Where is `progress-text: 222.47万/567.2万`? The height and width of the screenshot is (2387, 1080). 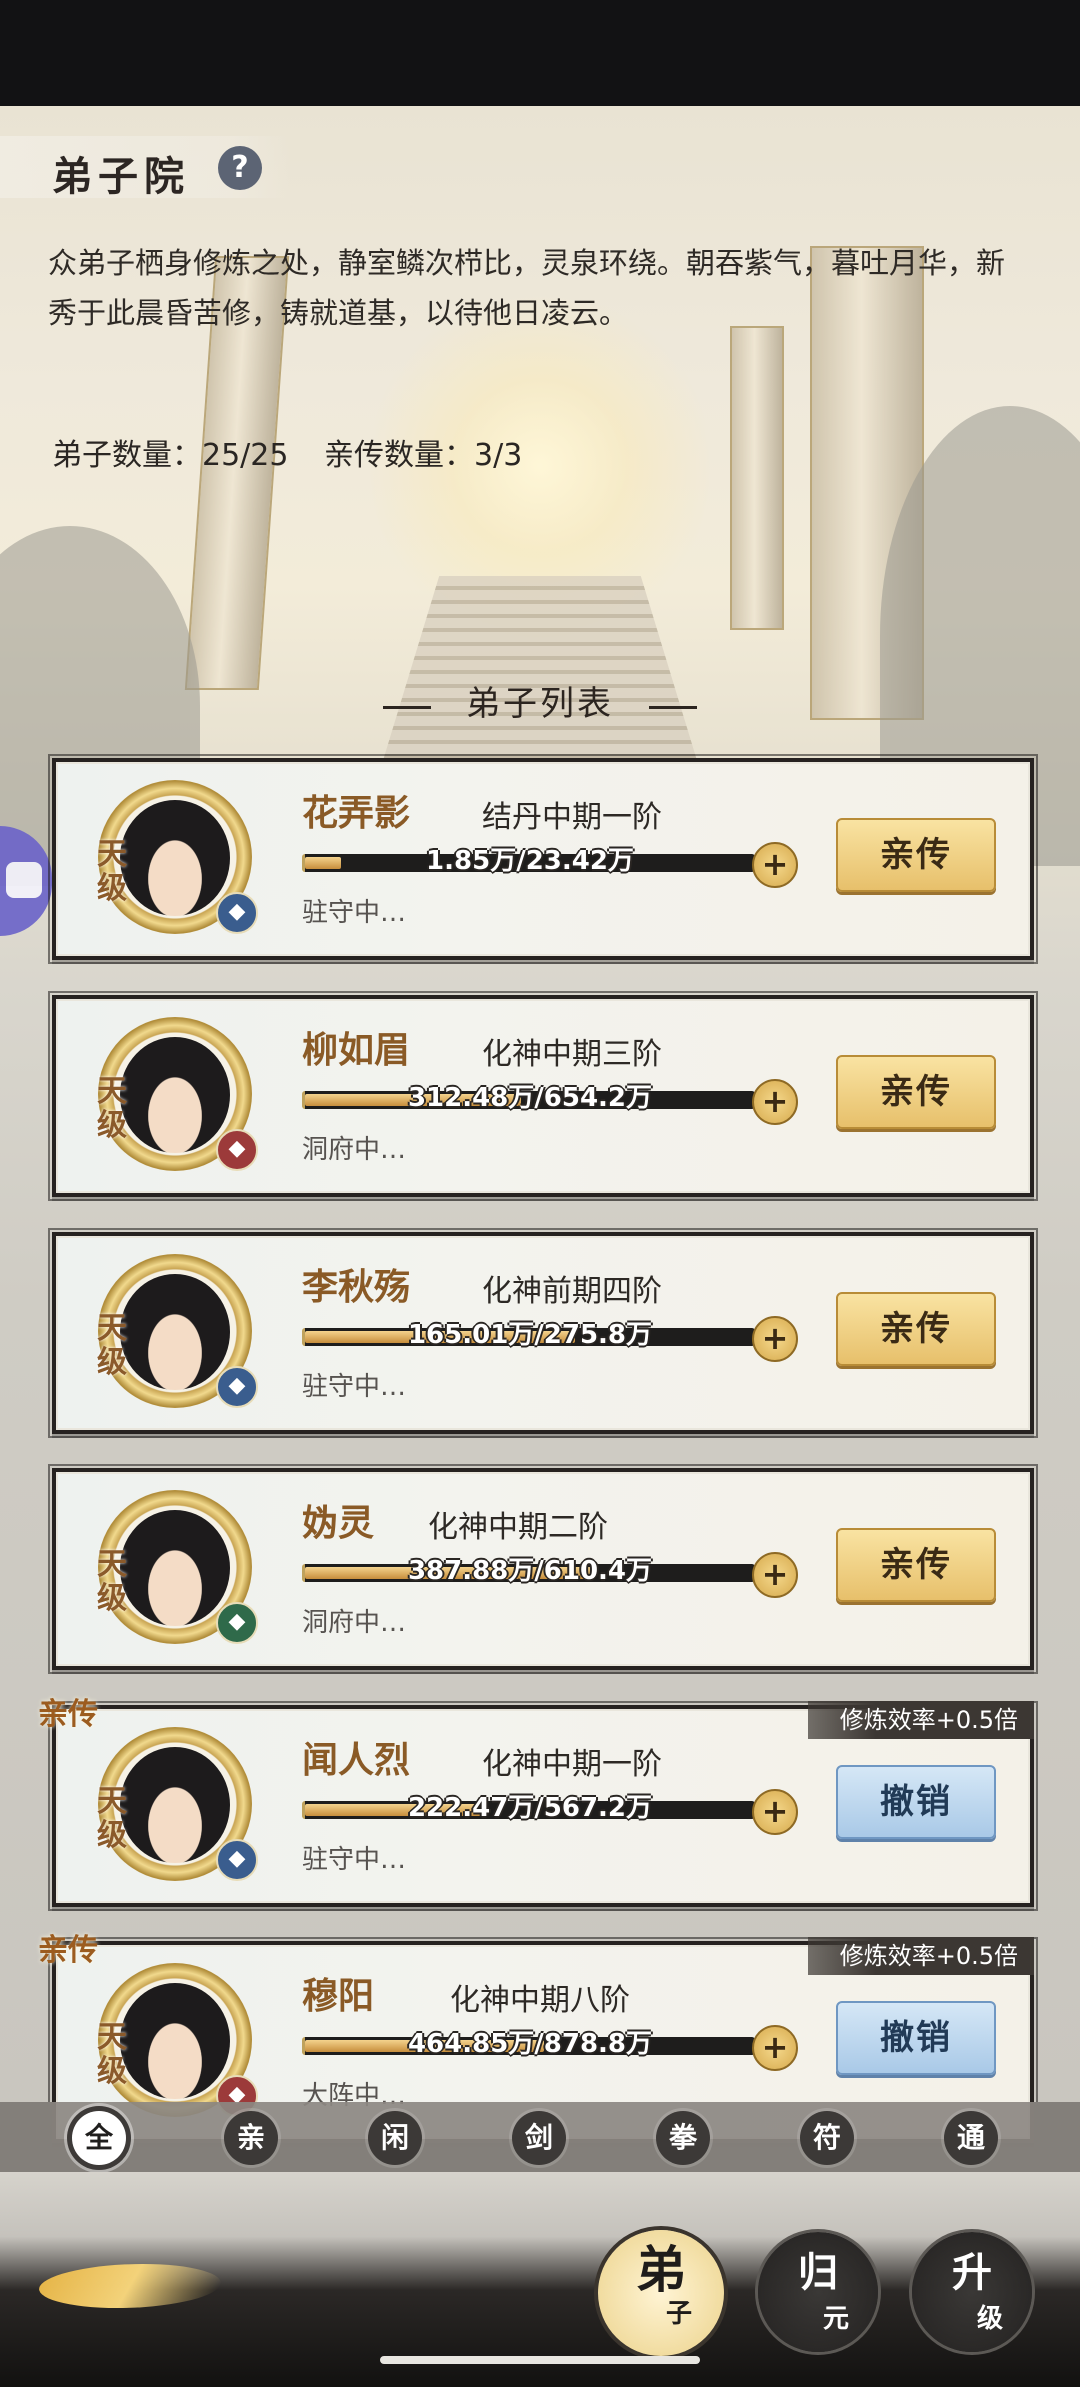 progress-text: 222.47万/567.2万 is located at coordinates (530, 1808).